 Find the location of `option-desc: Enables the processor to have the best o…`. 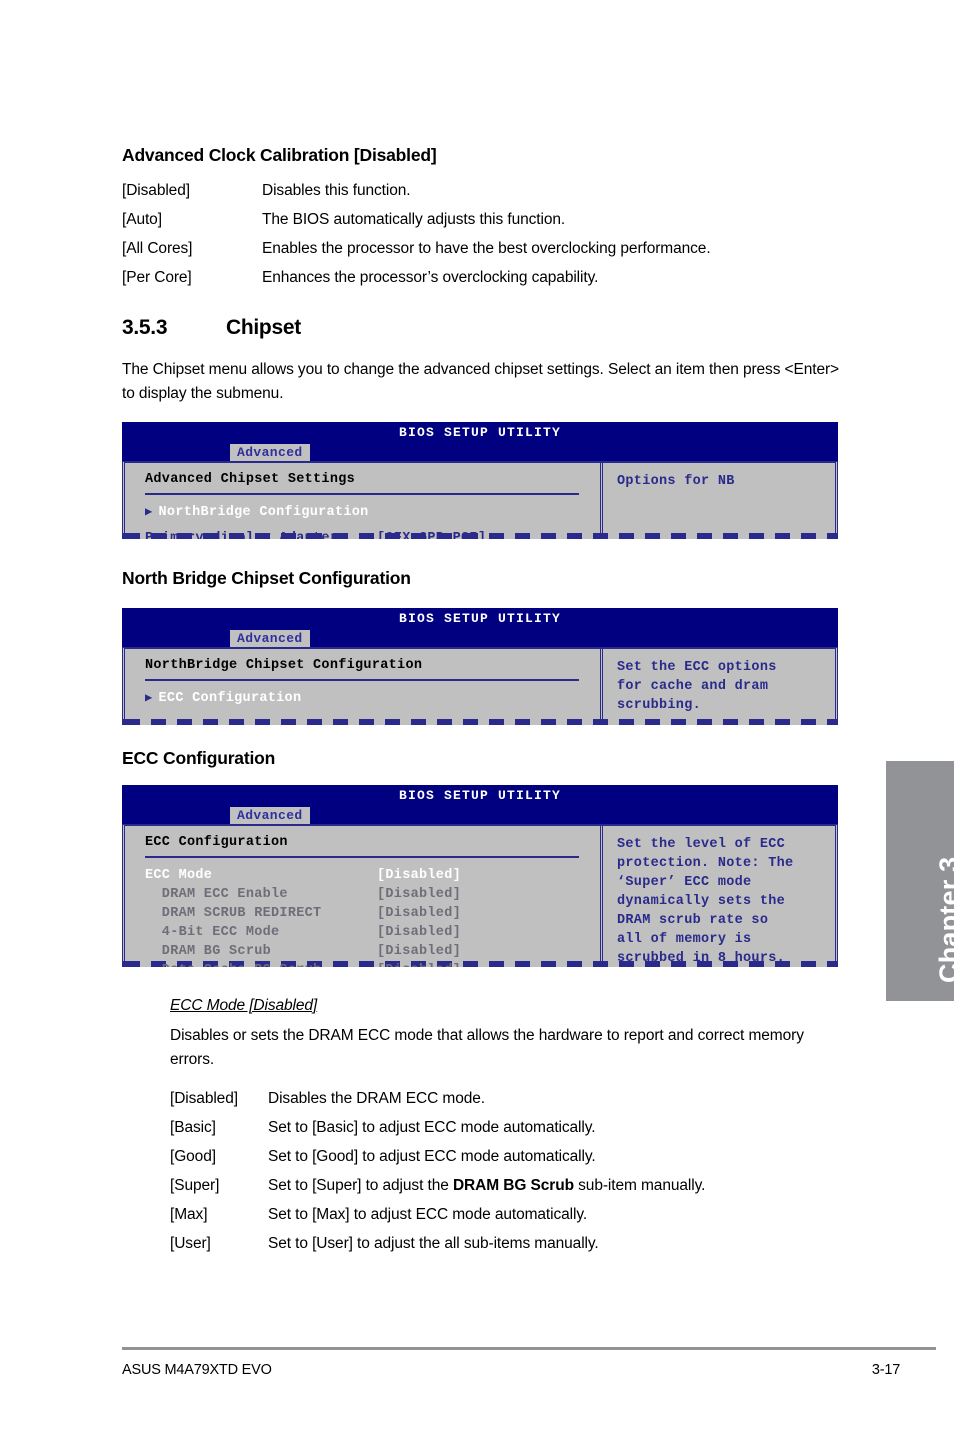

option-desc: Enables the processor to have the best o… is located at coordinates (486, 248).